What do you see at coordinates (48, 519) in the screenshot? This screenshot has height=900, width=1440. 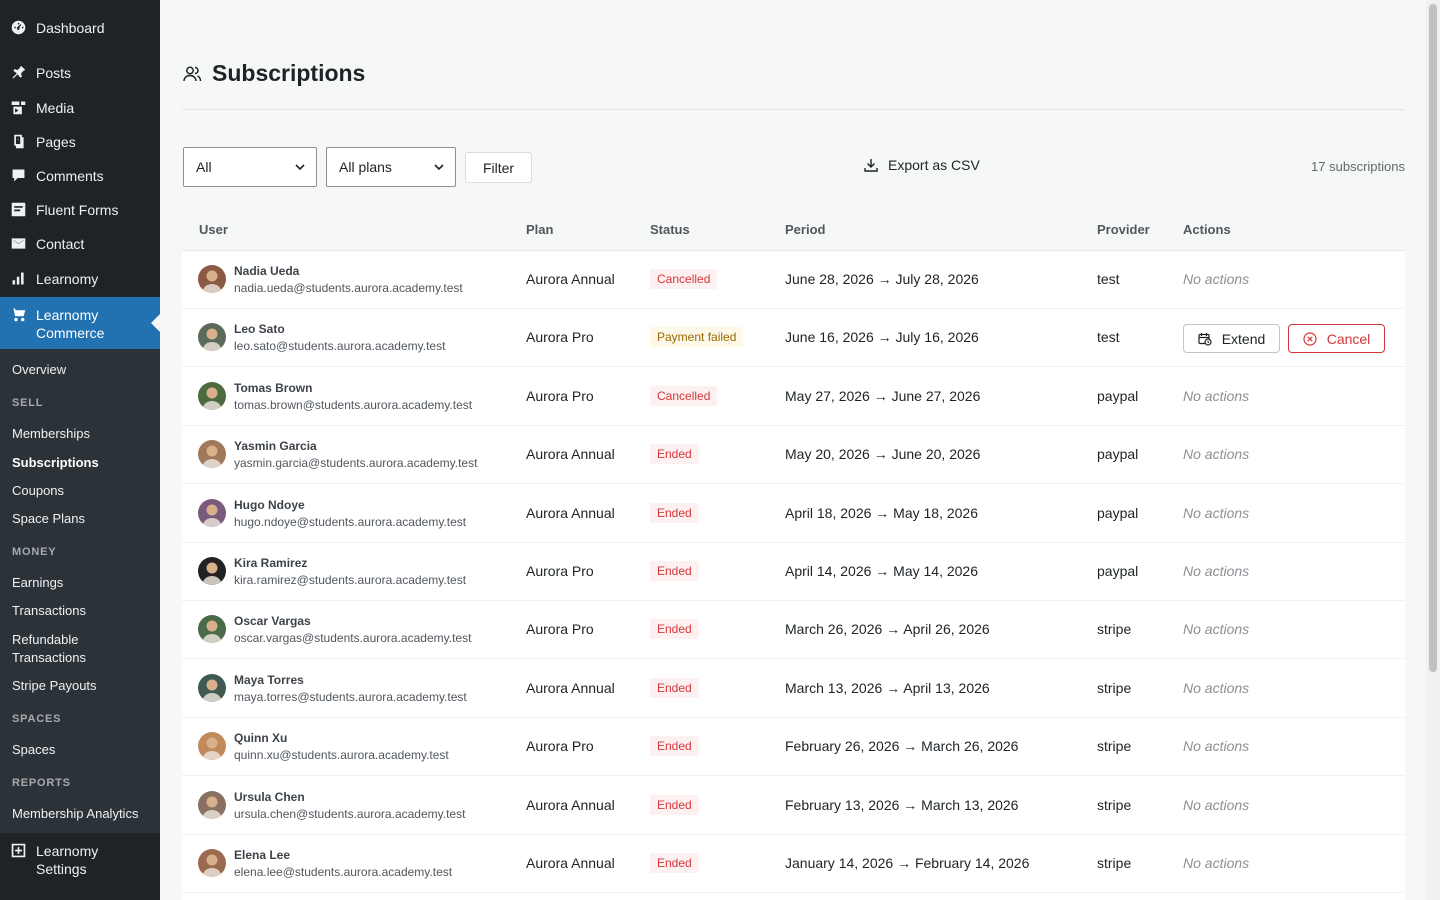 I see `submenu-space-plans: Space Plans` at bounding box center [48, 519].